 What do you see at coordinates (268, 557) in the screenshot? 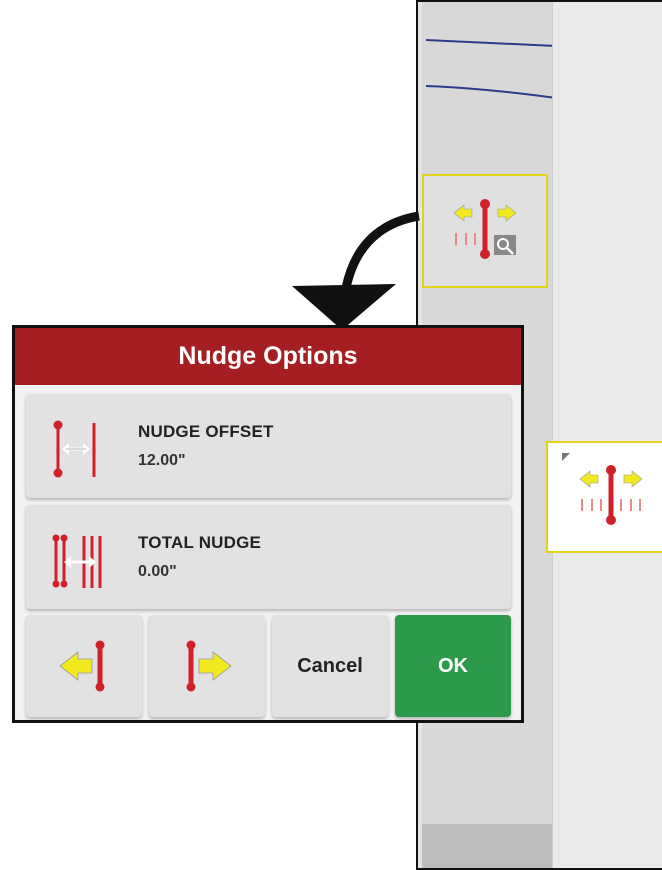
I see `total-nudge-button: TOTAL NUDGE 0.00"` at bounding box center [268, 557].